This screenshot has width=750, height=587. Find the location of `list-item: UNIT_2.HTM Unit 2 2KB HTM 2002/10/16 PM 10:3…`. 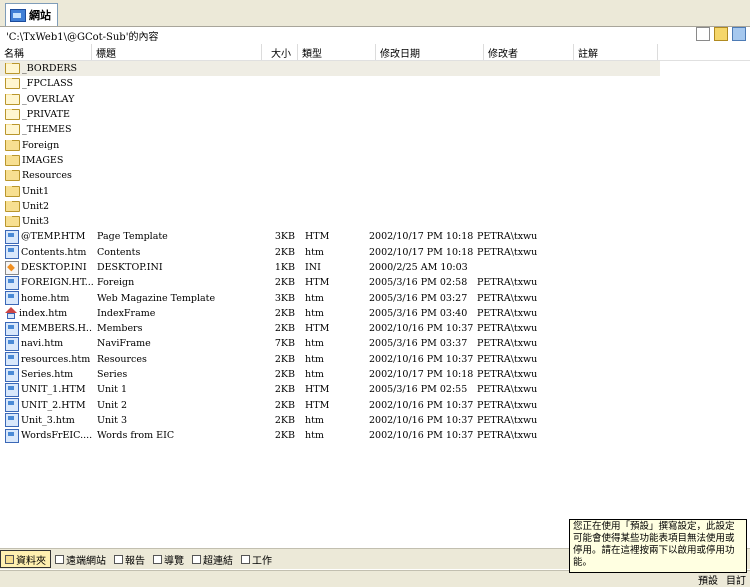

list-item: UNIT_2.HTM Unit 2 2KB HTM 2002/10/16 PM 10:3… is located at coordinates (330, 405).